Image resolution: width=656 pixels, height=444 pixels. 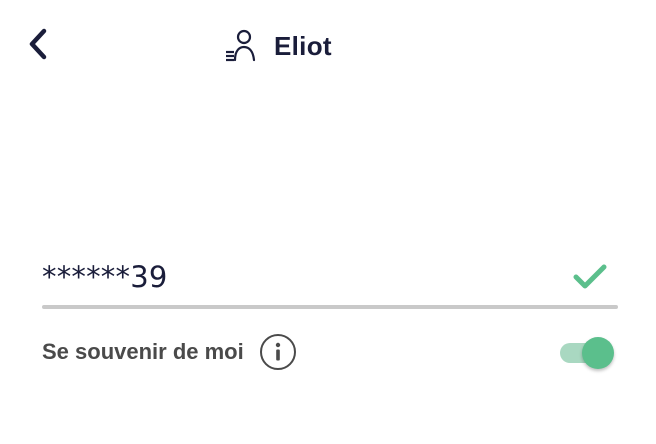 What do you see at coordinates (143, 351) in the screenshot?
I see `remember-me-label: Se souvenir de moi` at bounding box center [143, 351].